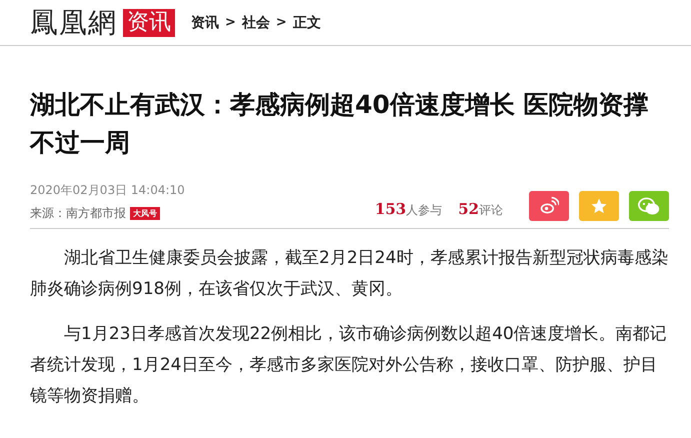  I want to click on weibo-share-button, so click(549, 206).